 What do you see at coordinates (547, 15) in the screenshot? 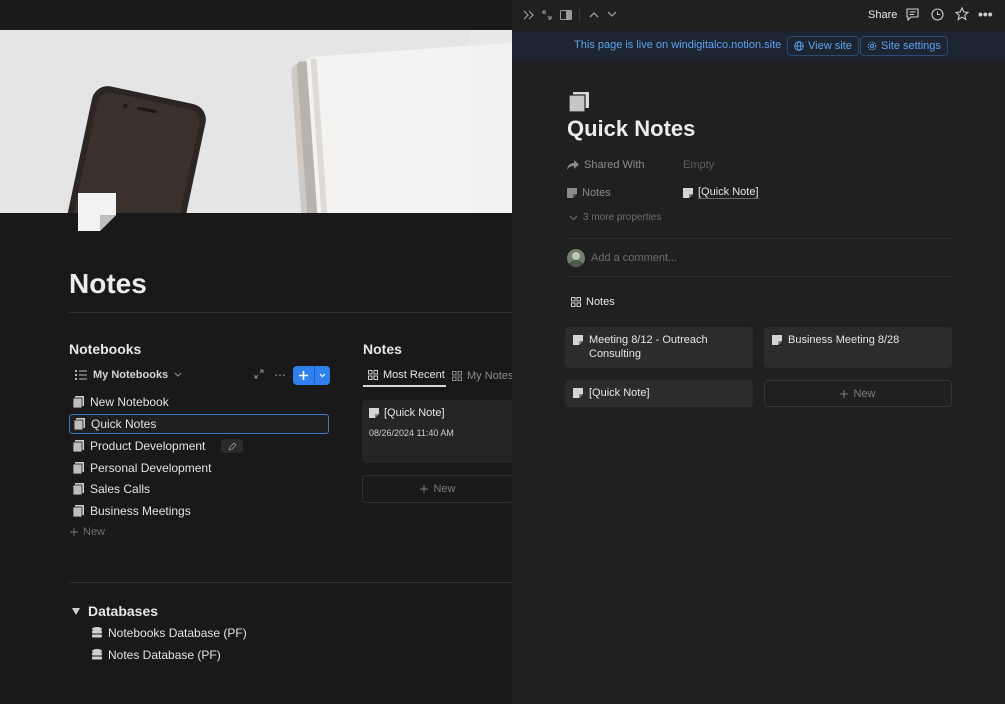
I see `open-full-page-icon` at bounding box center [547, 15].